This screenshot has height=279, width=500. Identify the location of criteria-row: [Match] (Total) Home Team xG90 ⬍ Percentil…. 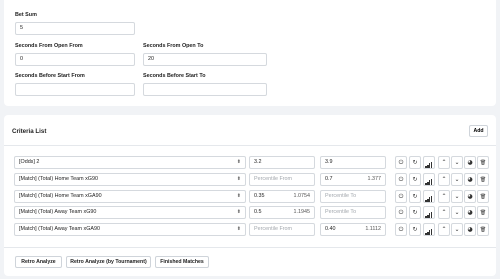
(250, 180).